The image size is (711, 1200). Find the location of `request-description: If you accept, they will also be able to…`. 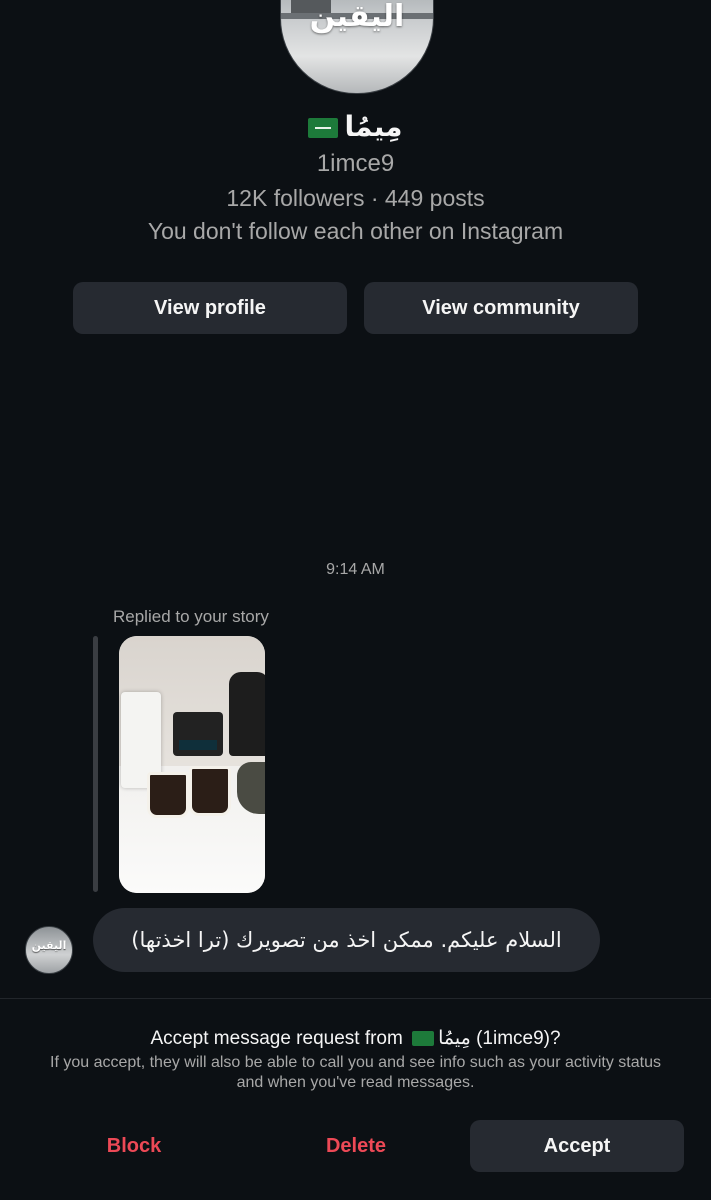

request-description: If you accept, they will also be able to… is located at coordinates (355, 1072).